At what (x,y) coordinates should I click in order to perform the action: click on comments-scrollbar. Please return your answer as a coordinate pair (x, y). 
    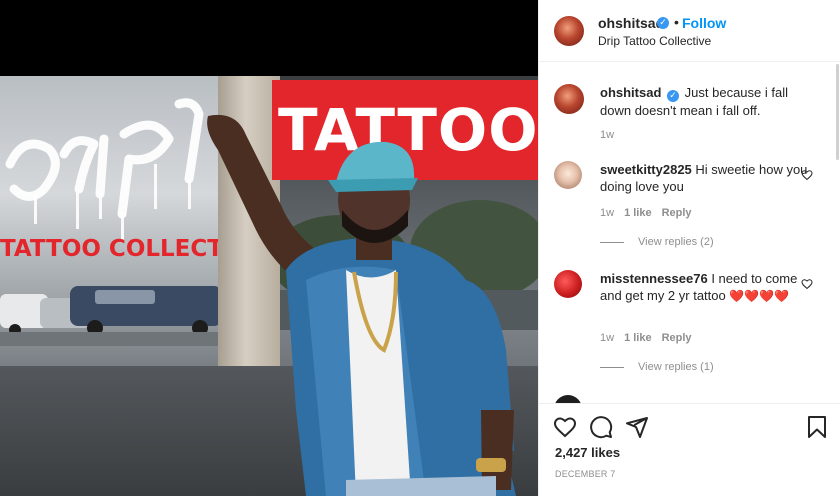
    Looking at the image, I should click on (837, 112).